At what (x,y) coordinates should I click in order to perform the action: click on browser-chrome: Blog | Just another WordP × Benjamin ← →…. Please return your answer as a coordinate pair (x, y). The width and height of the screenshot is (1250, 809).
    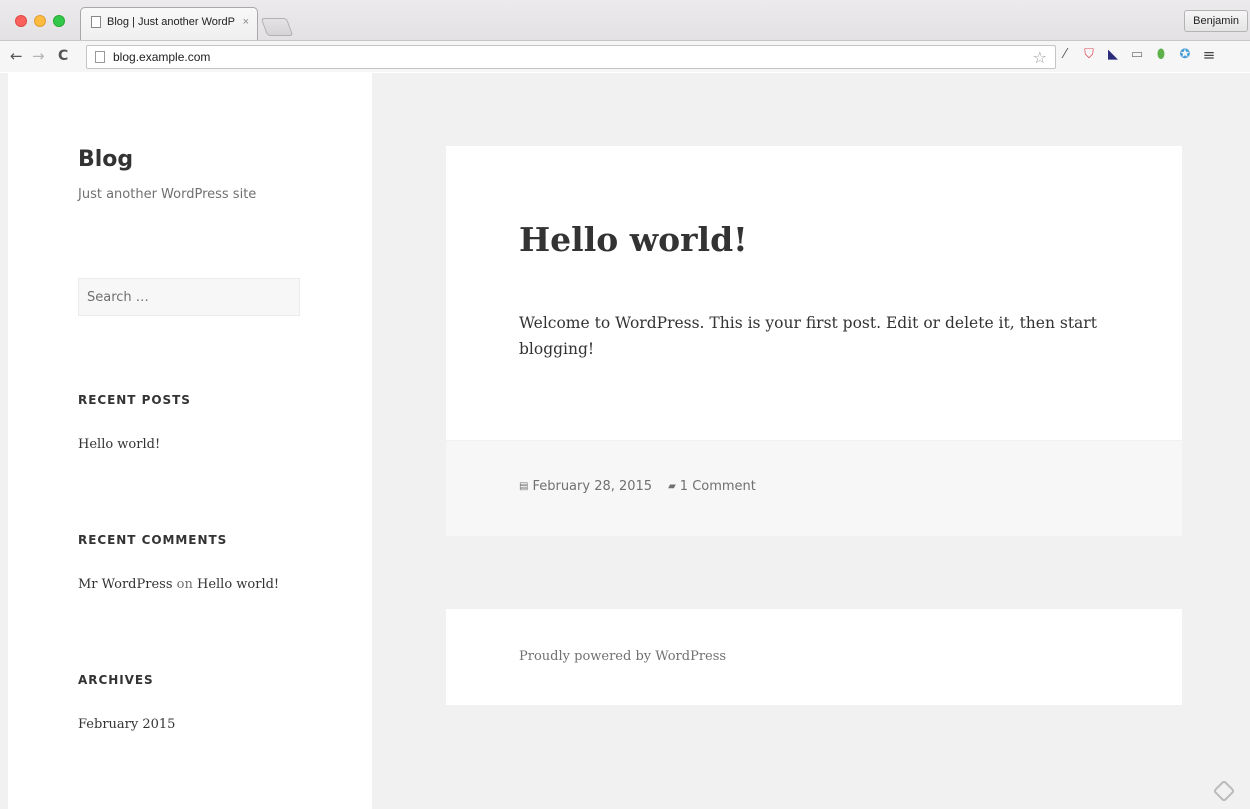
    Looking at the image, I should click on (625, 36).